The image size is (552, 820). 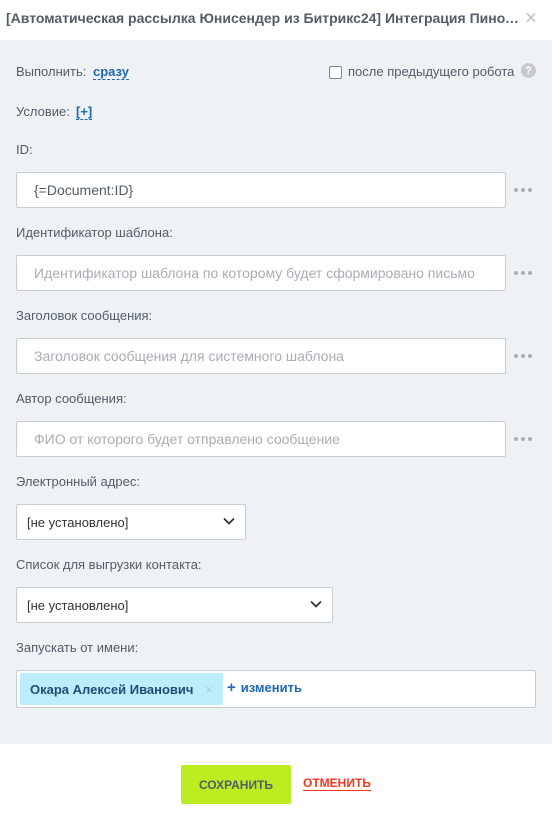 I want to click on contact-list-label: Список для выгрузки контакта:, so click(x=109, y=564).